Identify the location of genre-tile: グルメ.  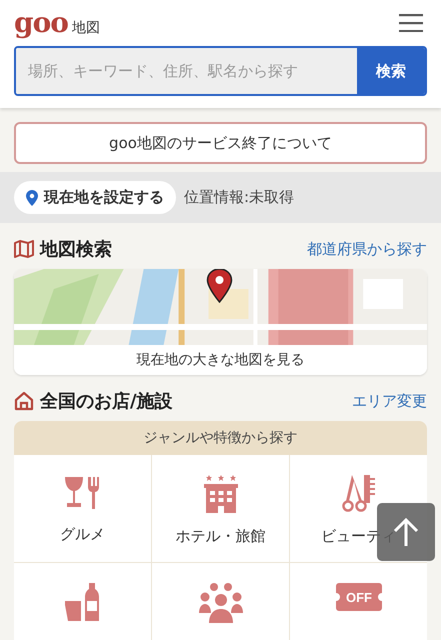
(82, 508).